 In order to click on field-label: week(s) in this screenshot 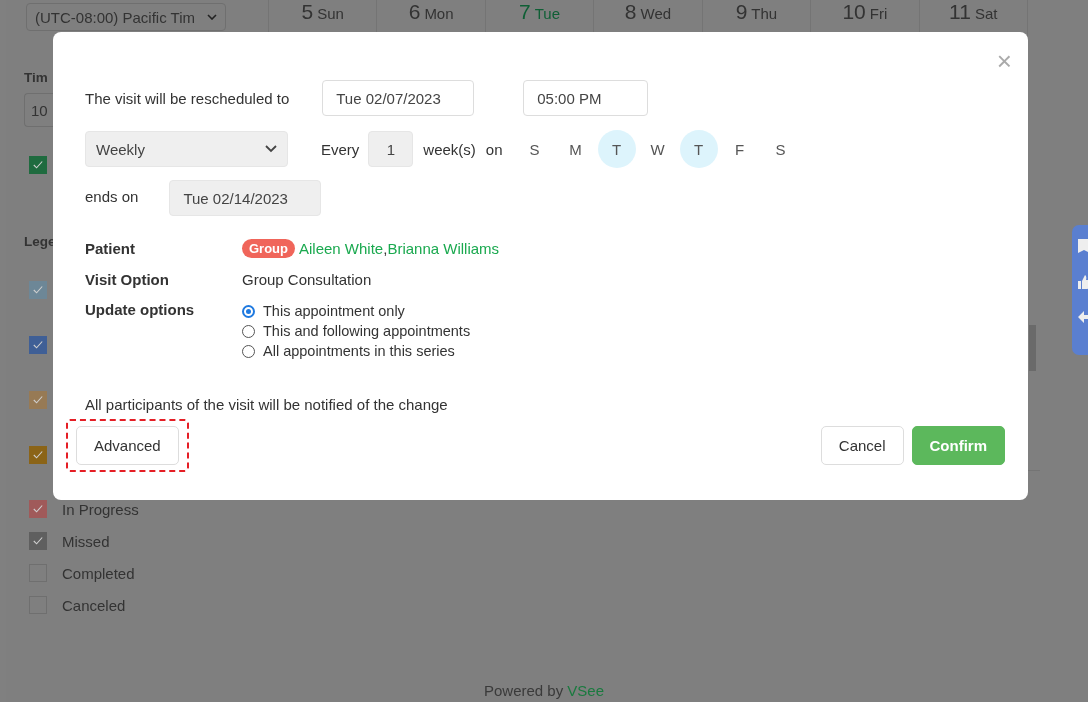, I will do `click(449, 149)`.